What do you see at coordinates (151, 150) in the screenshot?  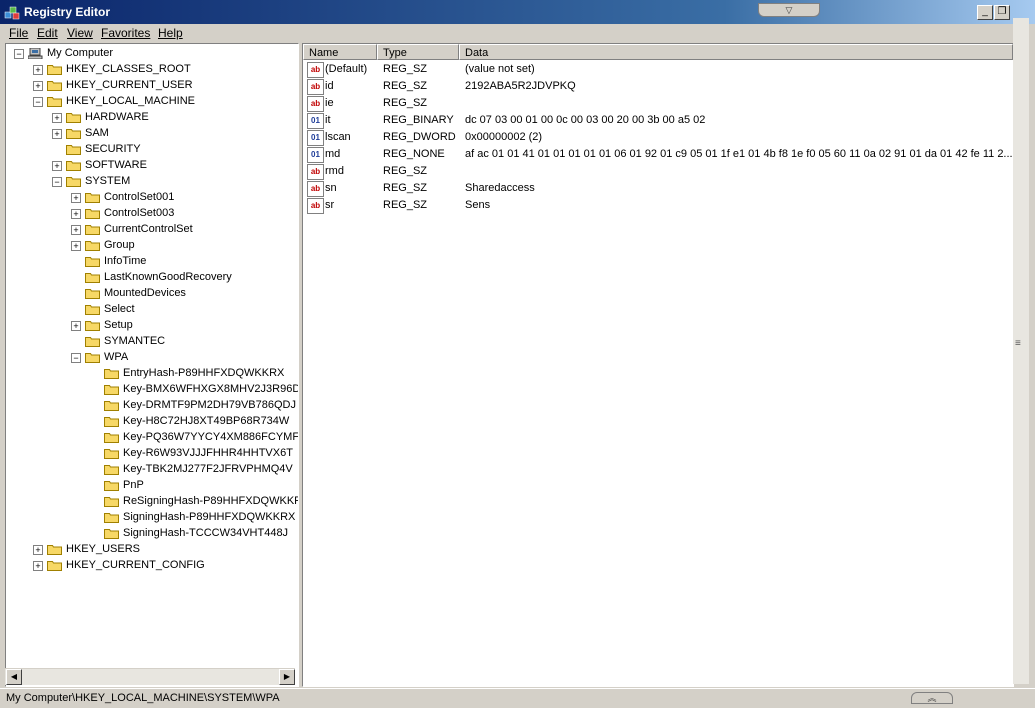 I see `tree-item: SECURITY` at bounding box center [151, 150].